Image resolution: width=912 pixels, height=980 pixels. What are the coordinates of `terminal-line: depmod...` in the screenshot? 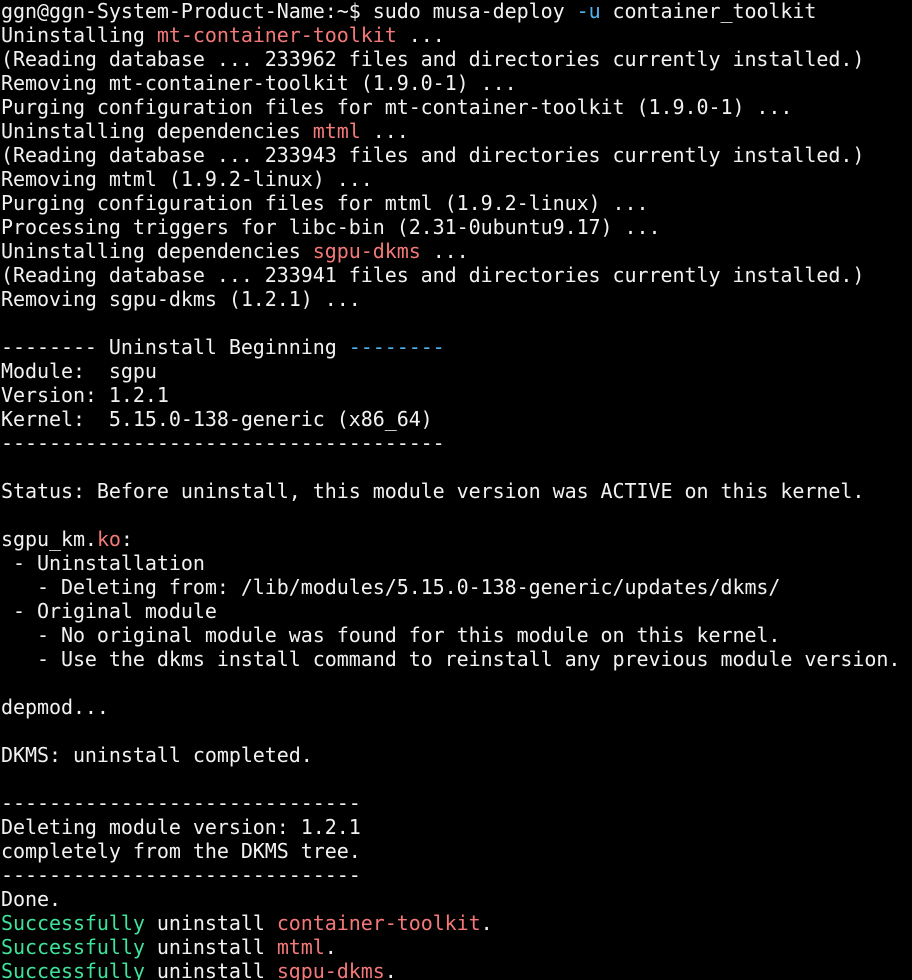 It's located at (55, 707).